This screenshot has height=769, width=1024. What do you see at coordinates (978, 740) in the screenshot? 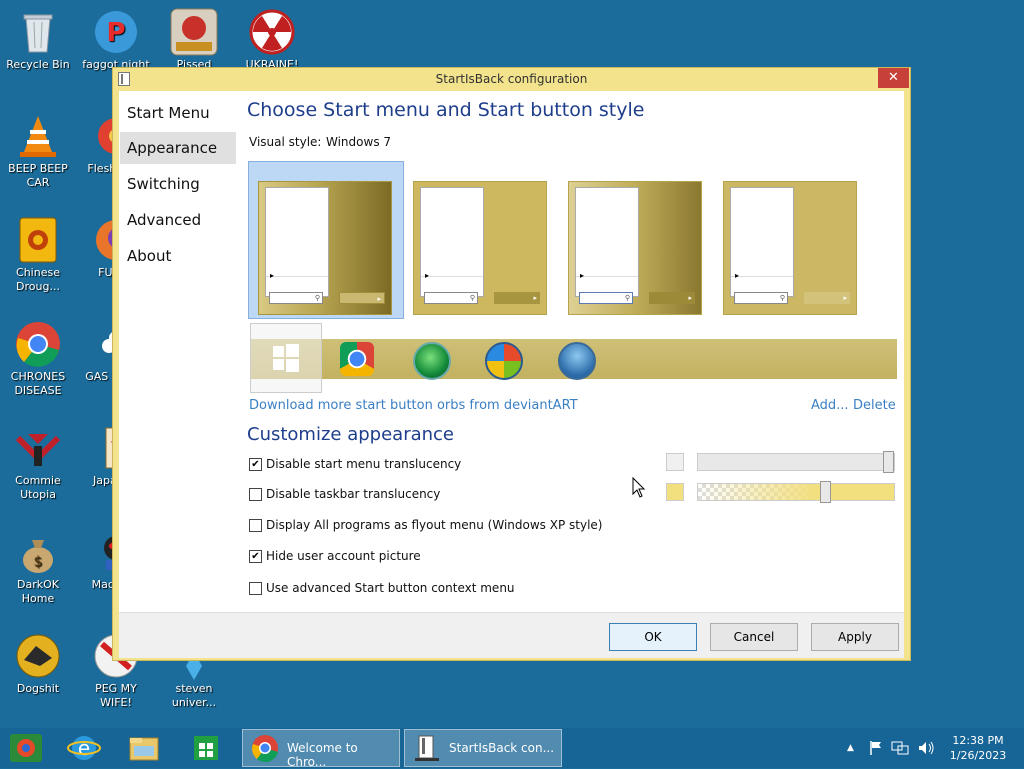
I see `clock-time: 12:38 PM` at bounding box center [978, 740].